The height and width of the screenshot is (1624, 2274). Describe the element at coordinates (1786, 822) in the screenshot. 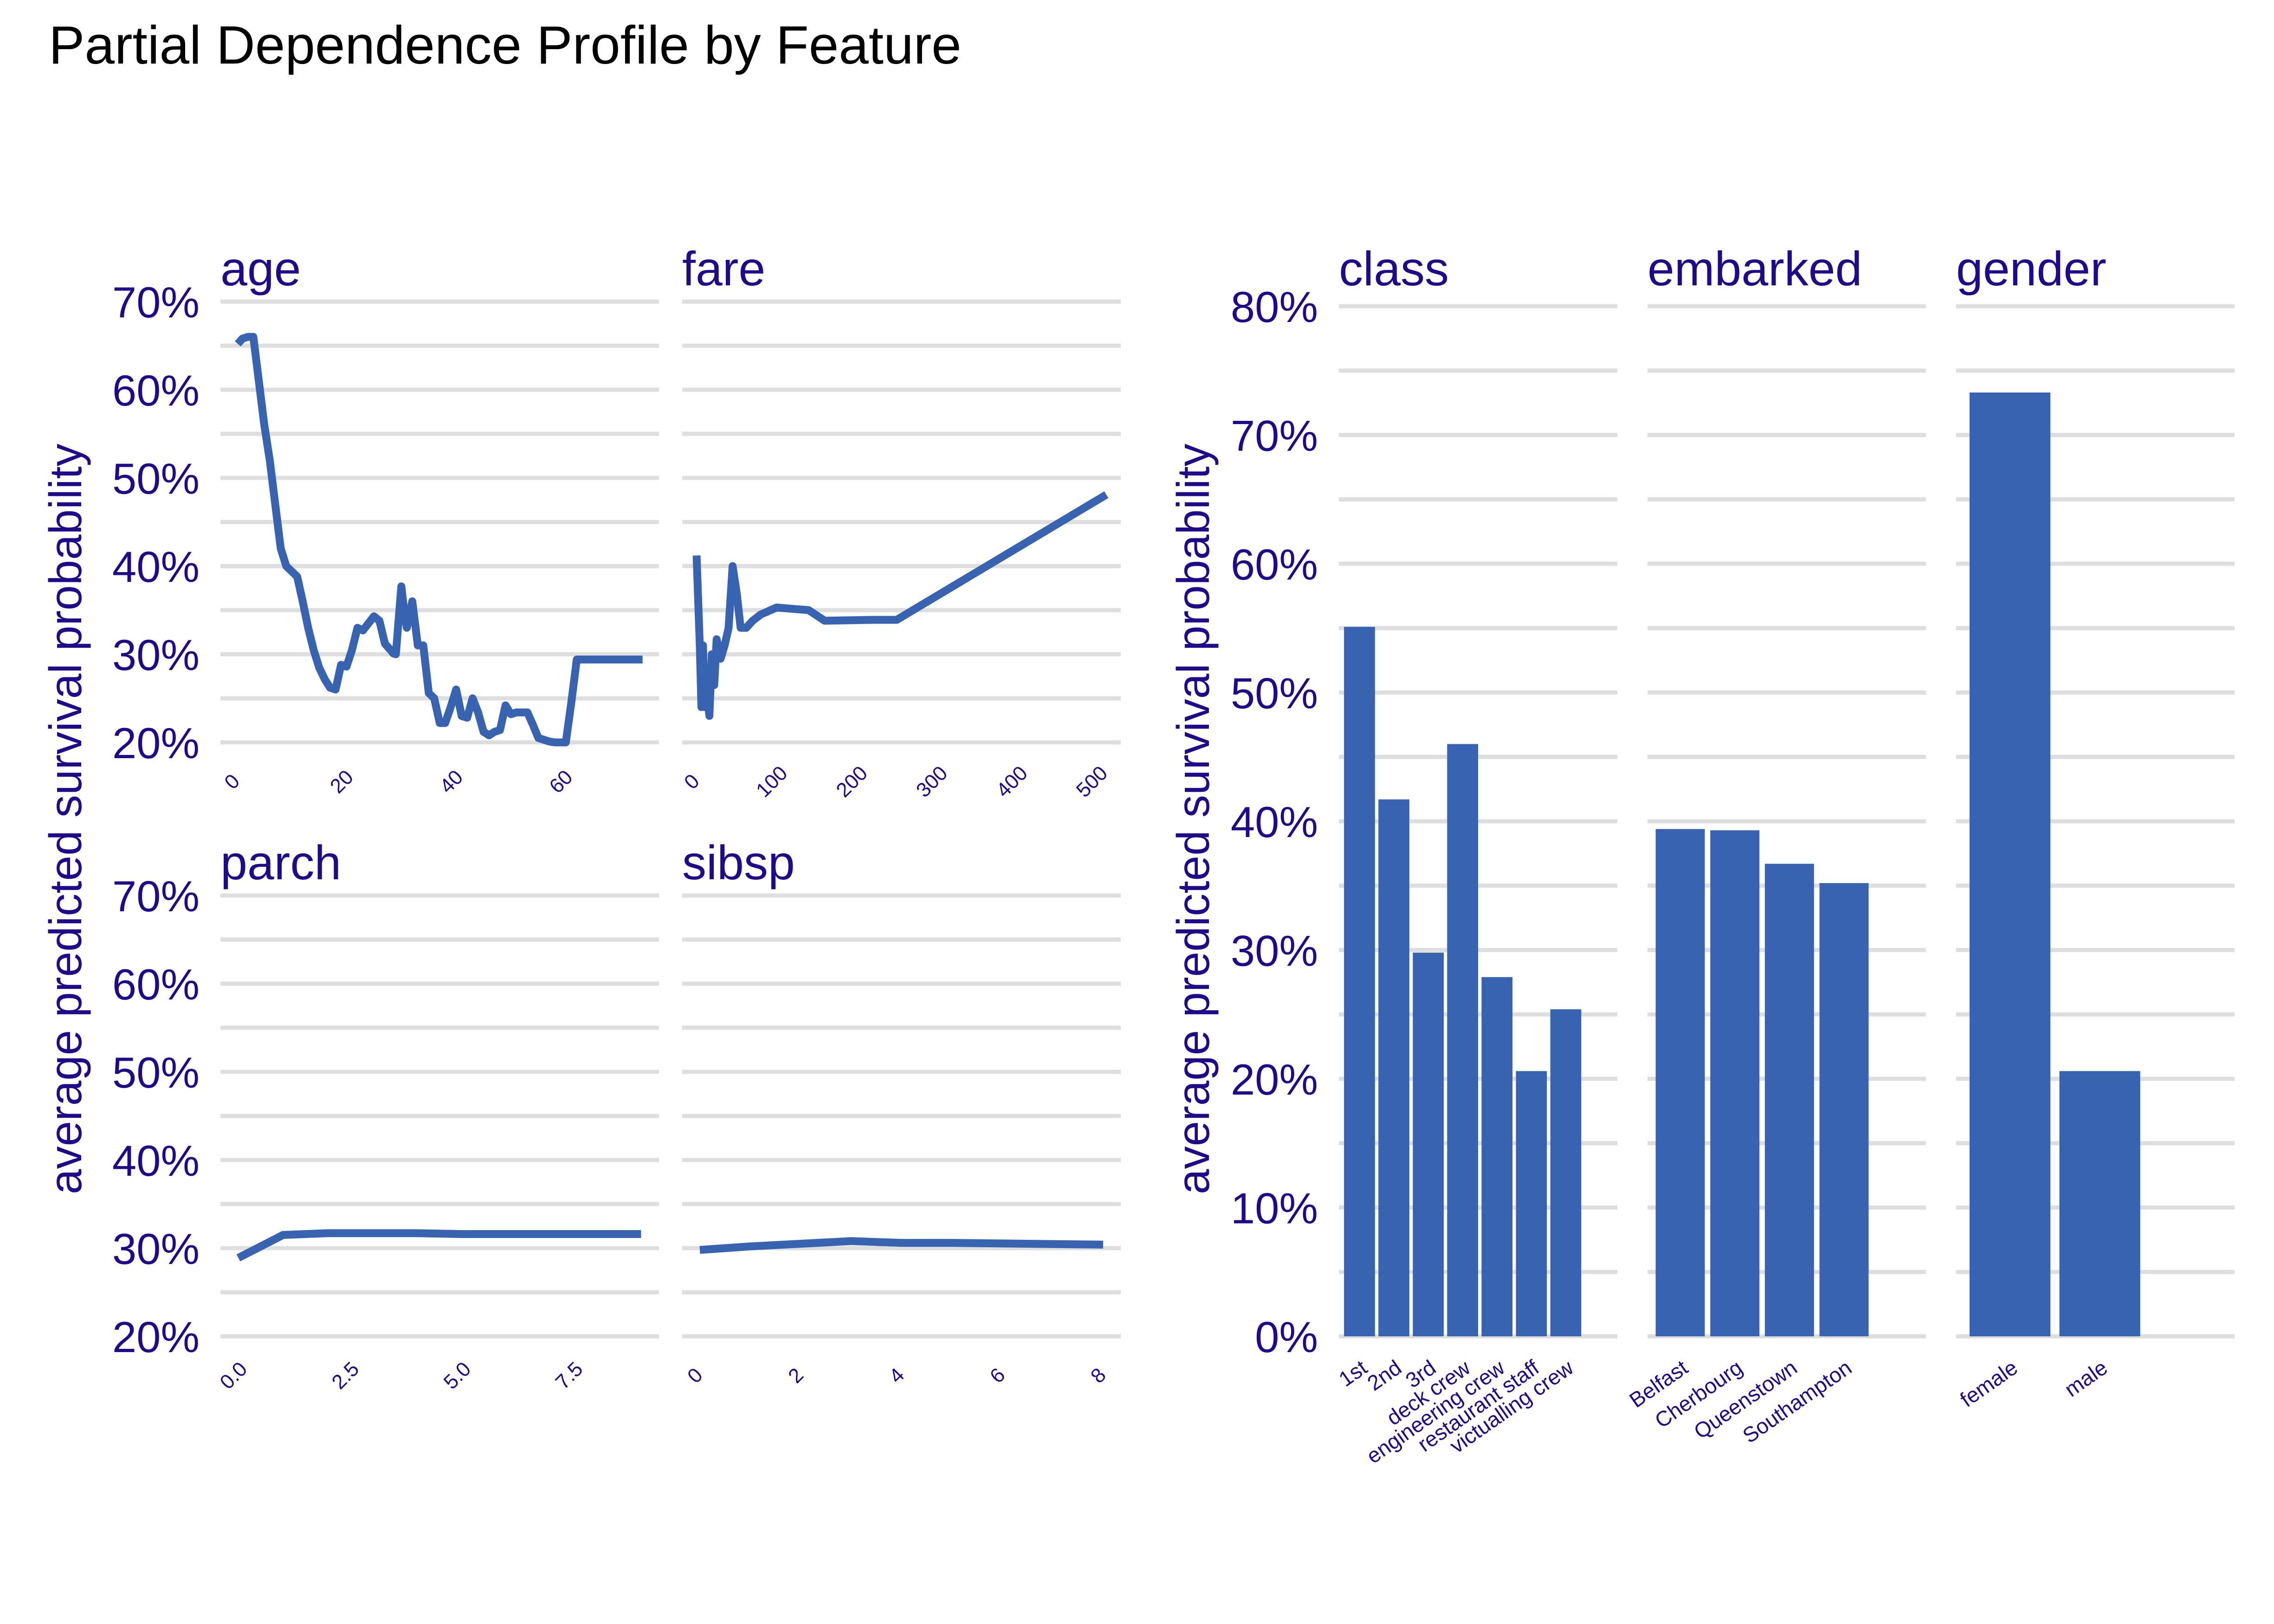

I see `panel-embarked` at that location.